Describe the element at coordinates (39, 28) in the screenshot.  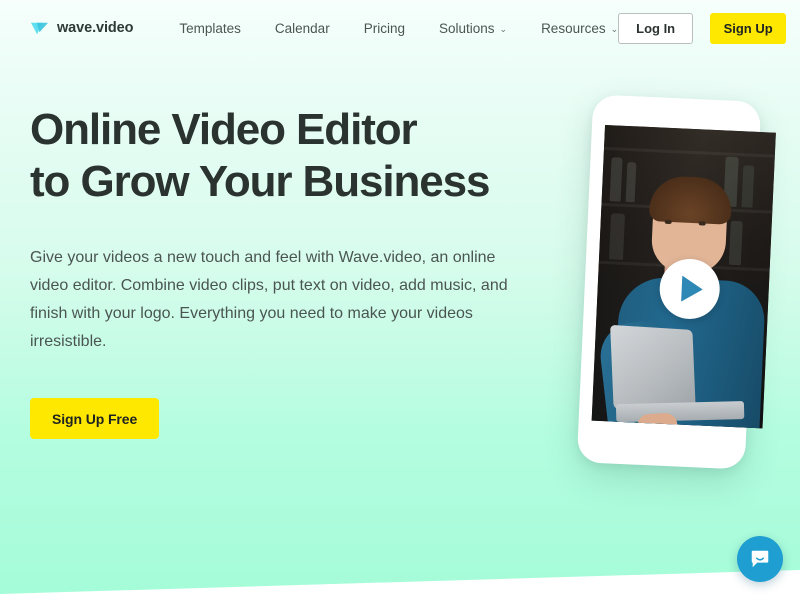
I see `wave-play-logo-icon` at that location.